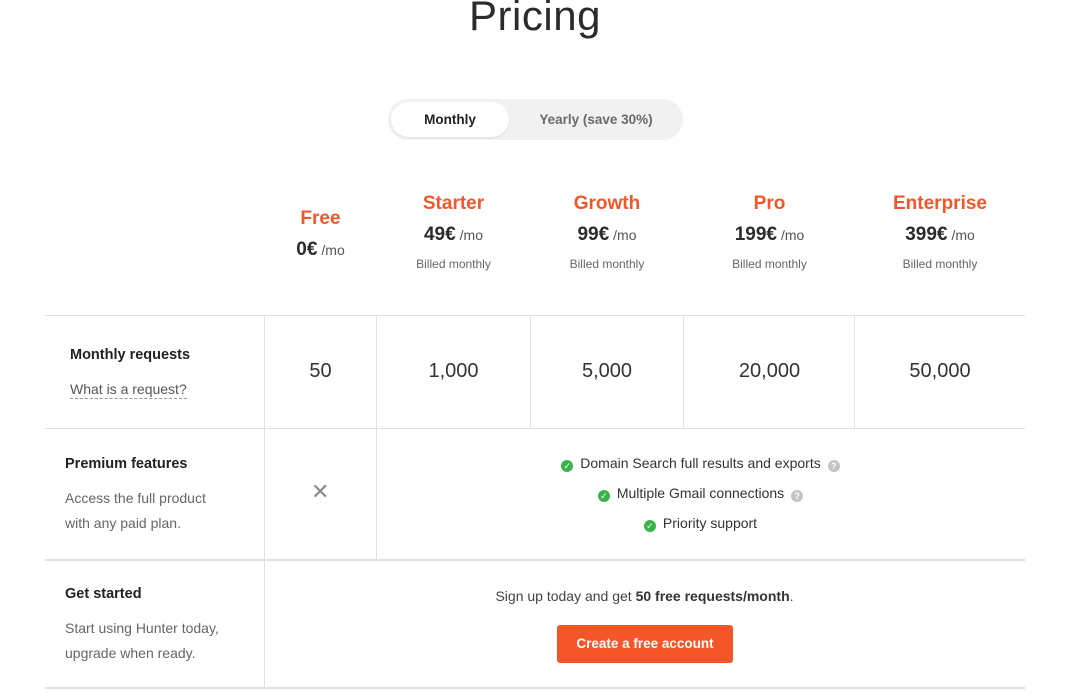 This screenshot has height=697, width=1092. I want to click on requests-value-growth: 5,000, so click(607, 371).